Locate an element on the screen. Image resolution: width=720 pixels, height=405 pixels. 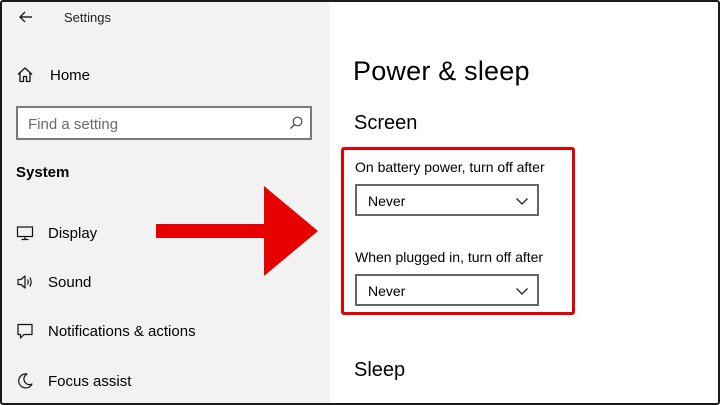
page-title: Power & sleep is located at coordinates (441, 71).